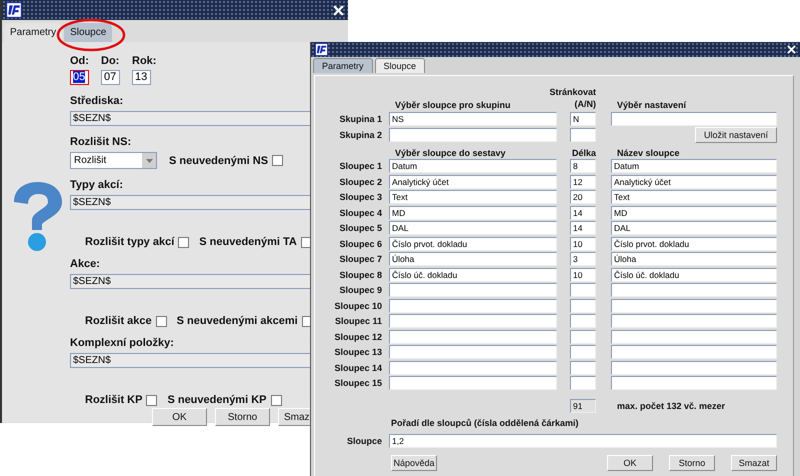 The width and height of the screenshot is (800, 476). What do you see at coordinates (485, 423) in the screenshot?
I see `section-heading: Pořadí dle sloupců (čísla oddělená čárkami)` at bounding box center [485, 423].